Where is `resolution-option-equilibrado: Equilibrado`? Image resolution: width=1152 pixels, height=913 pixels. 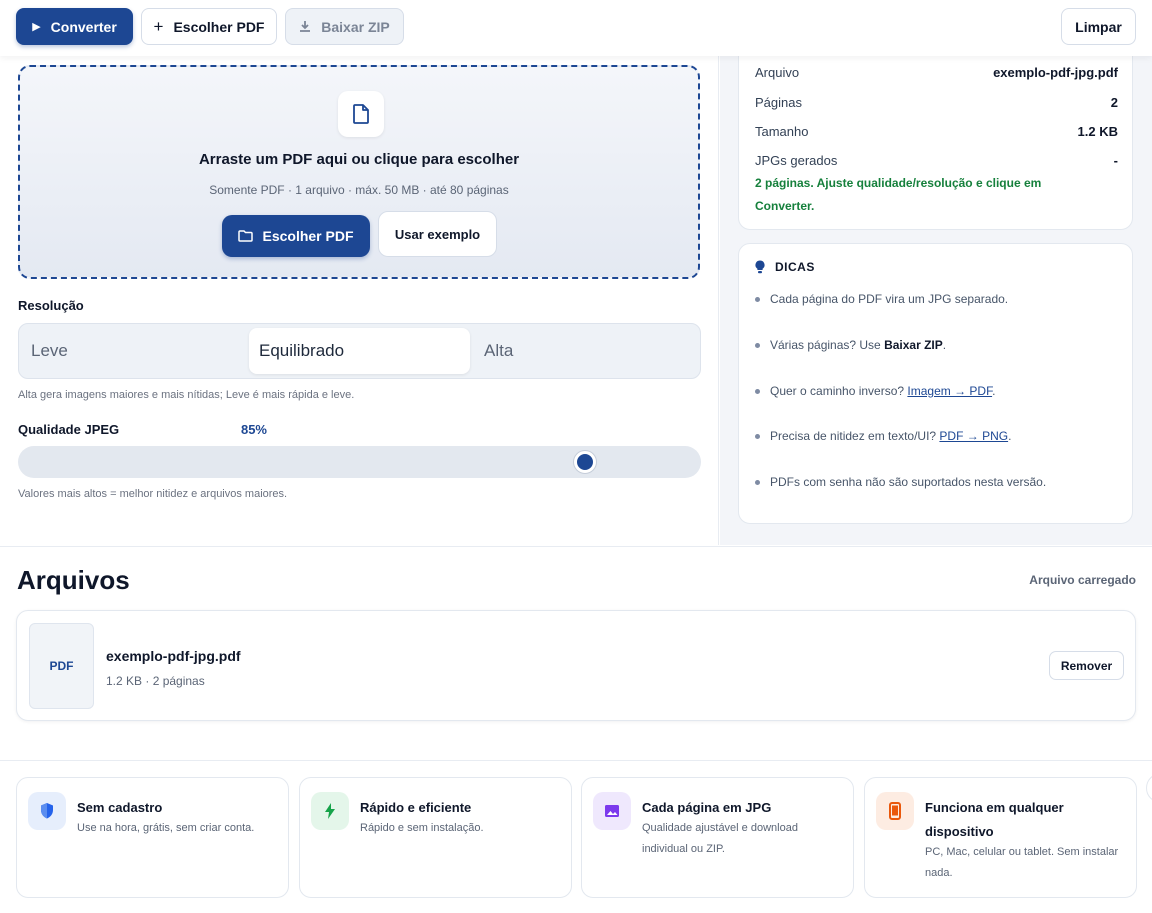 resolution-option-equilibrado: Equilibrado is located at coordinates (359, 351).